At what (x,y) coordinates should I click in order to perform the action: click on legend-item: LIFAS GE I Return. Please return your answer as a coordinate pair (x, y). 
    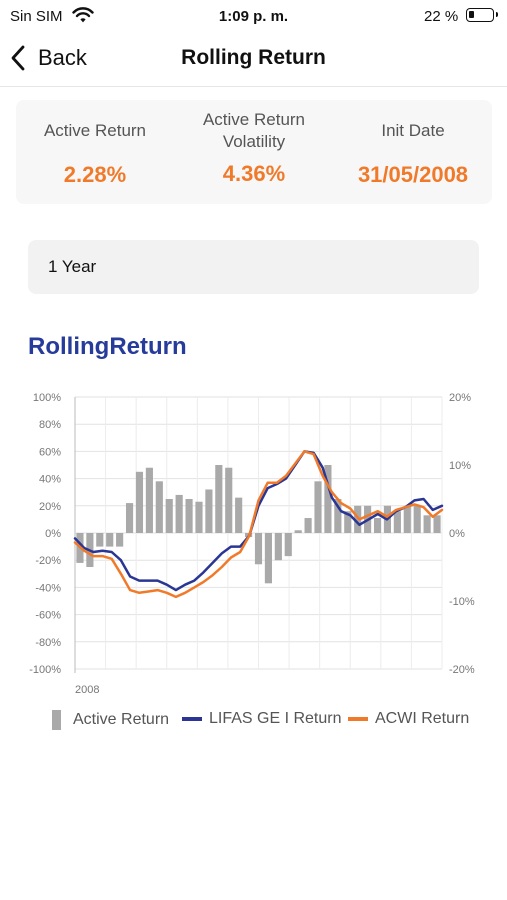
    Looking at the image, I should click on (262, 719).